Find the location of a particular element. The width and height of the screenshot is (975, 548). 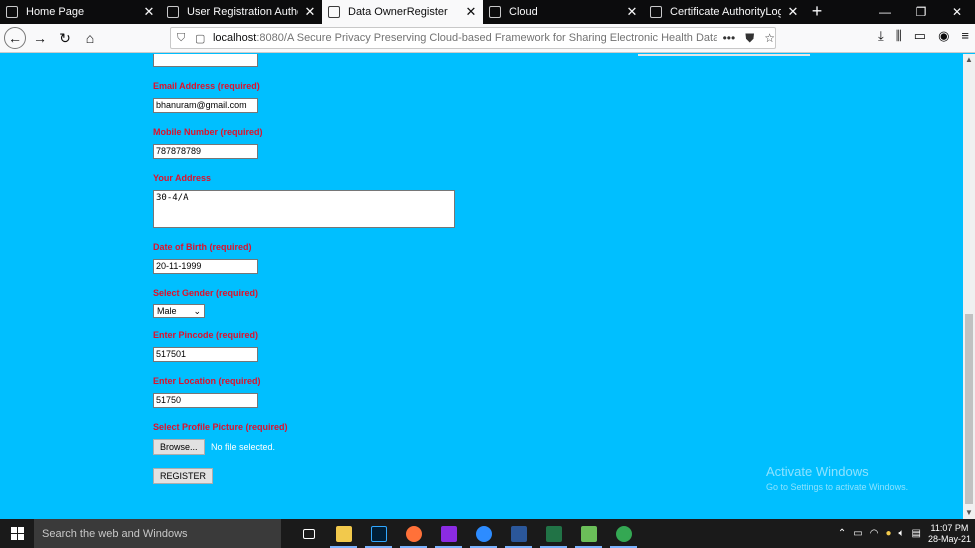

gender-select: Male ⌄ is located at coordinates (179, 311).